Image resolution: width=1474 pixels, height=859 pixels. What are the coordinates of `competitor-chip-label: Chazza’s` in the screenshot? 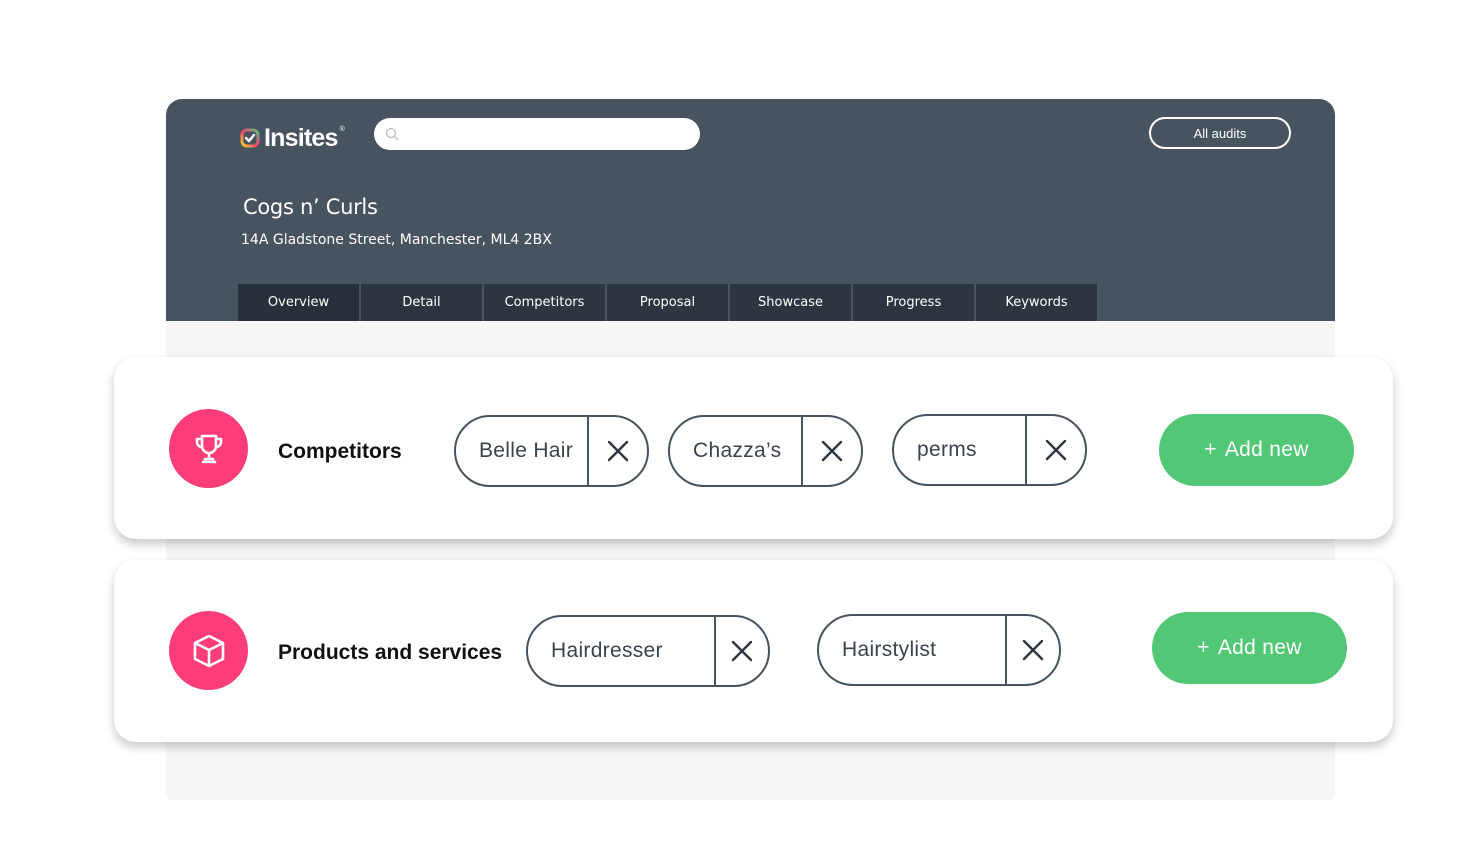 It's located at (737, 450).